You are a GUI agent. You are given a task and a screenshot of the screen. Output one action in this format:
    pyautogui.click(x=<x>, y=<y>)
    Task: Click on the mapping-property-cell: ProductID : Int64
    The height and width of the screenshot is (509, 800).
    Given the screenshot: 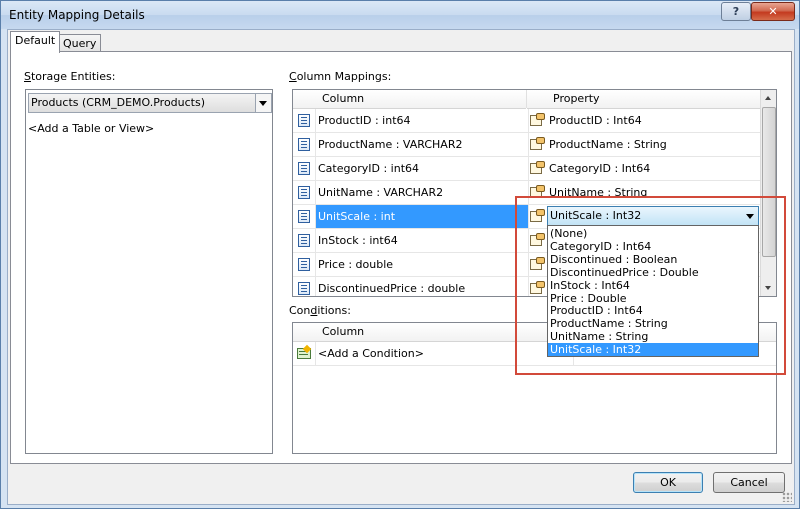 What is the action you would take?
    pyautogui.click(x=654, y=120)
    